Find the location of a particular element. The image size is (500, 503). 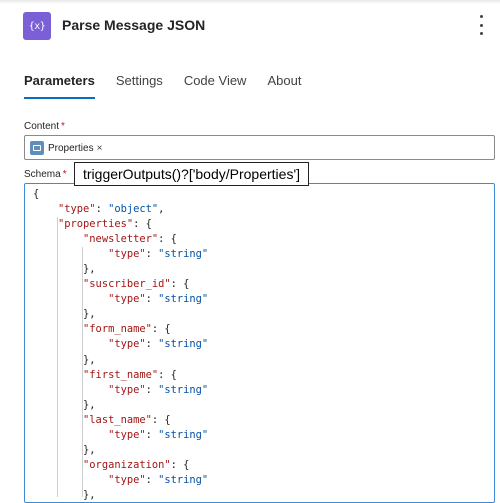

more-vertical-icon is located at coordinates (481, 25).